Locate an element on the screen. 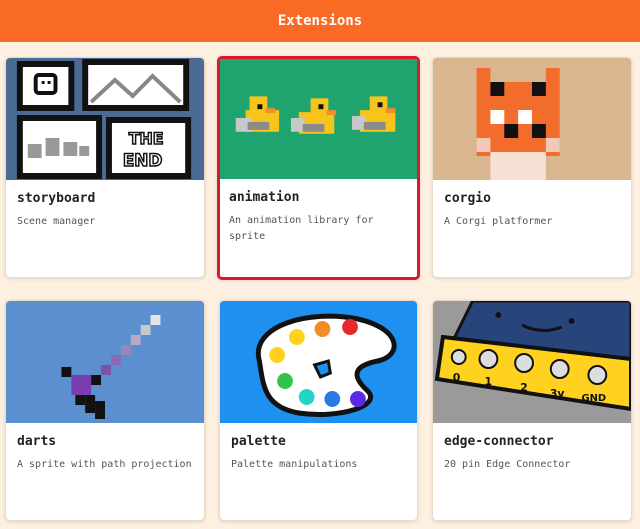 This screenshot has height=529, width=640. edge-connector-board-icon: 0 1 2 3v GND is located at coordinates (532, 362).